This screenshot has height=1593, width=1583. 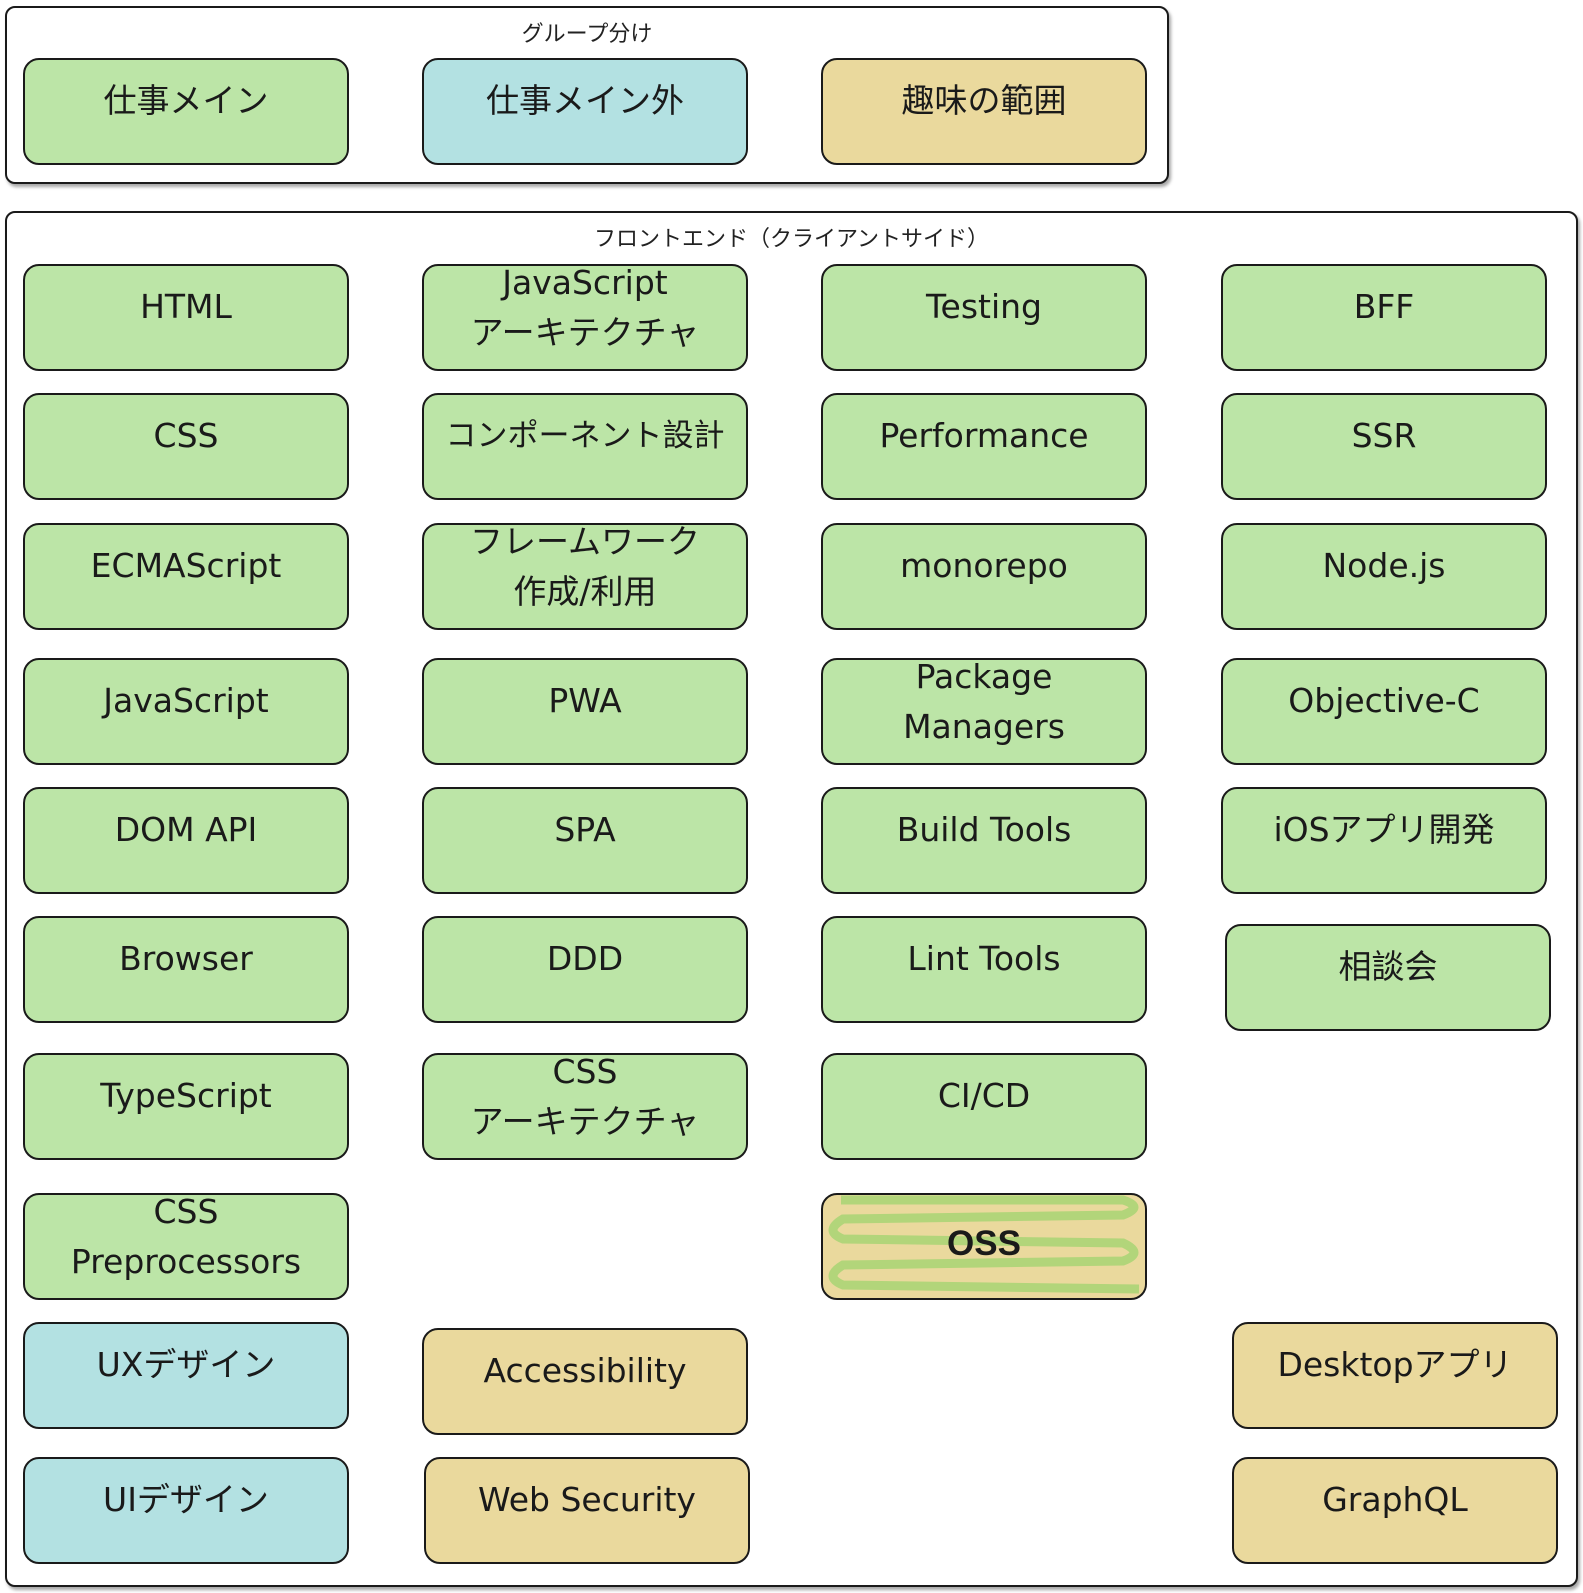 I want to click on node-css: CSS, so click(x=186, y=446).